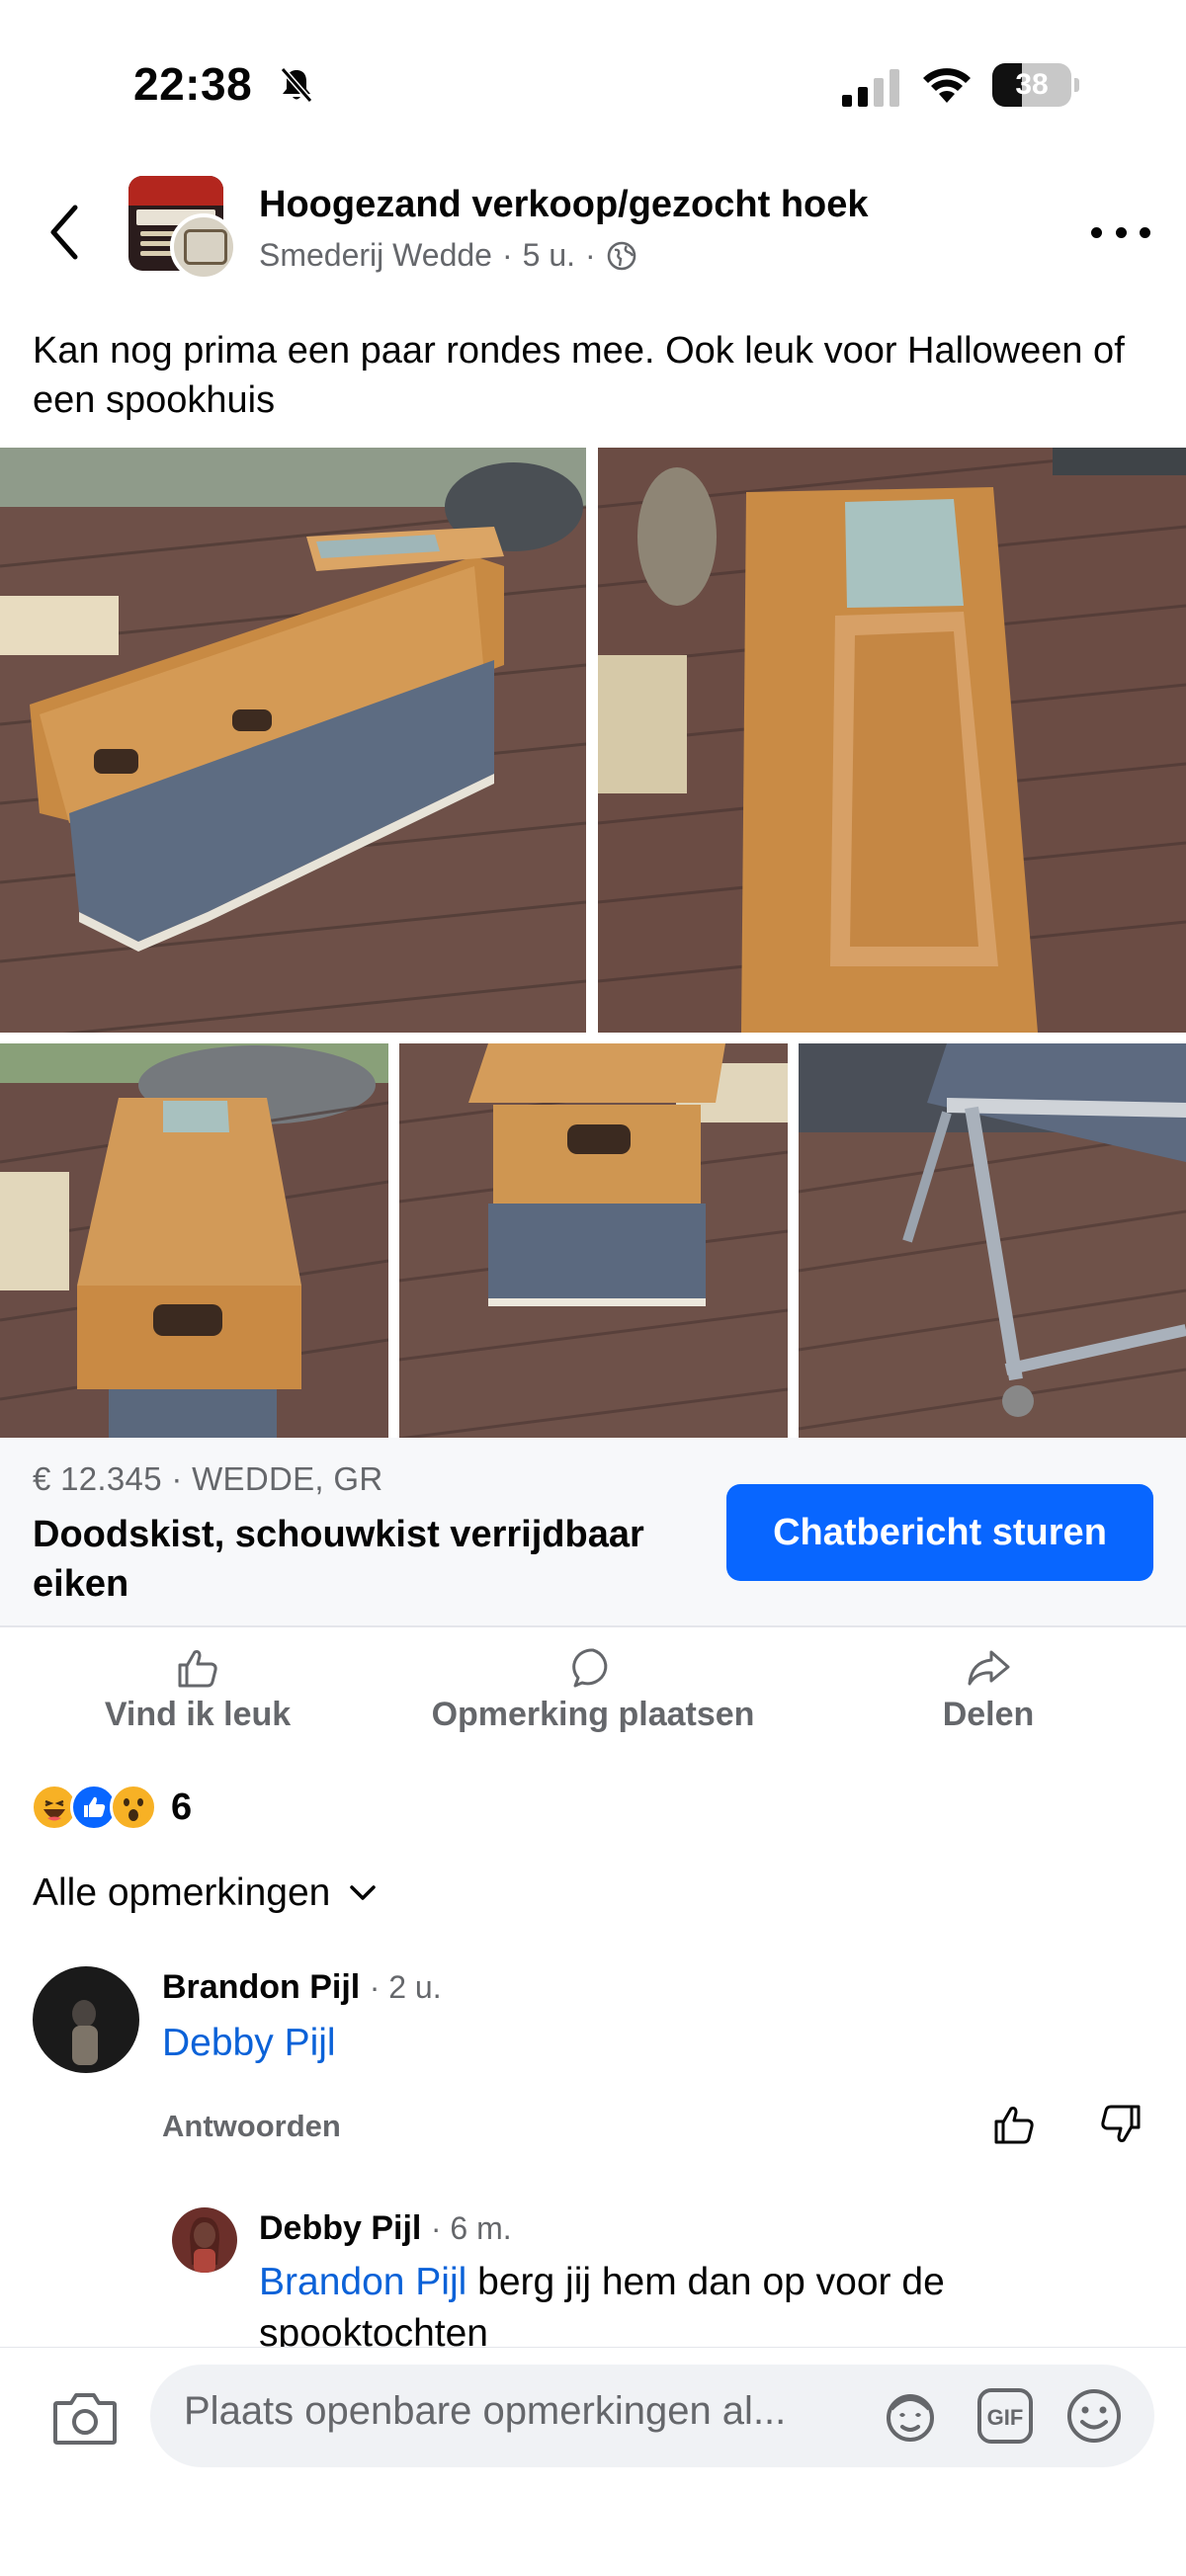 The width and height of the screenshot is (1186, 2576). I want to click on reply-time: · 6 m., so click(471, 2228).